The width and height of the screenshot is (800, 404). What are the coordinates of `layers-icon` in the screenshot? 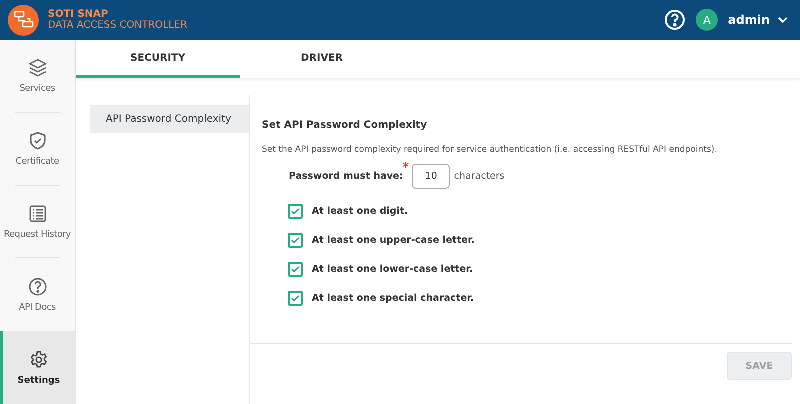 It's located at (38, 68).